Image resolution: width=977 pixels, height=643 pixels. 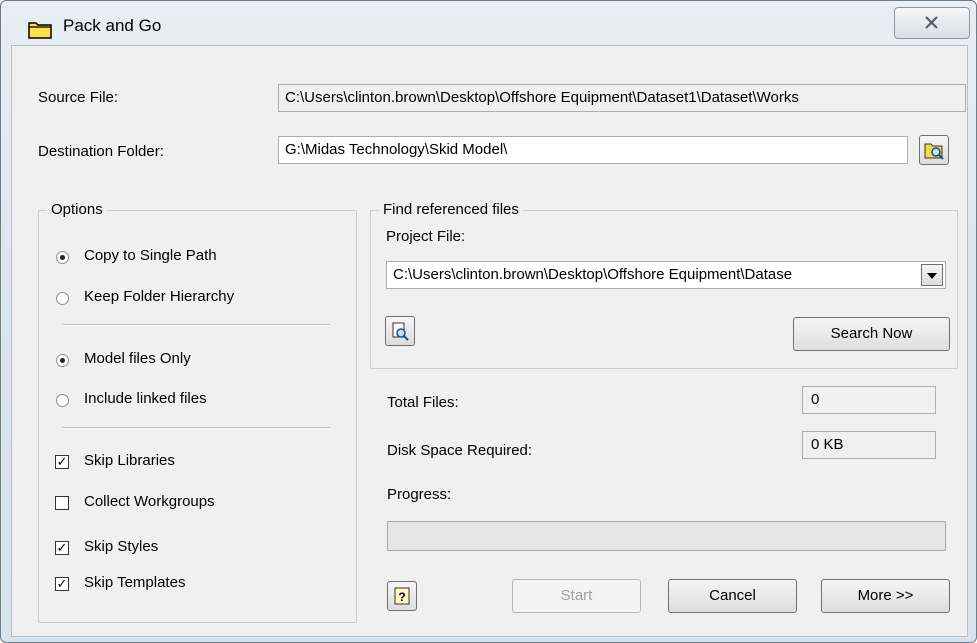 I want to click on skip-libraries-checkbox: ✓, so click(x=62, y=462).